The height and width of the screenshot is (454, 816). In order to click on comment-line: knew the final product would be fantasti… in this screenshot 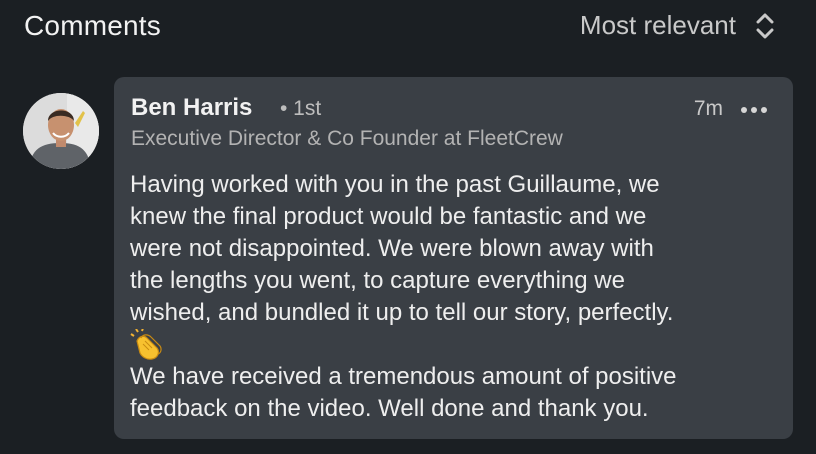, I will do `click(388, 216)`.